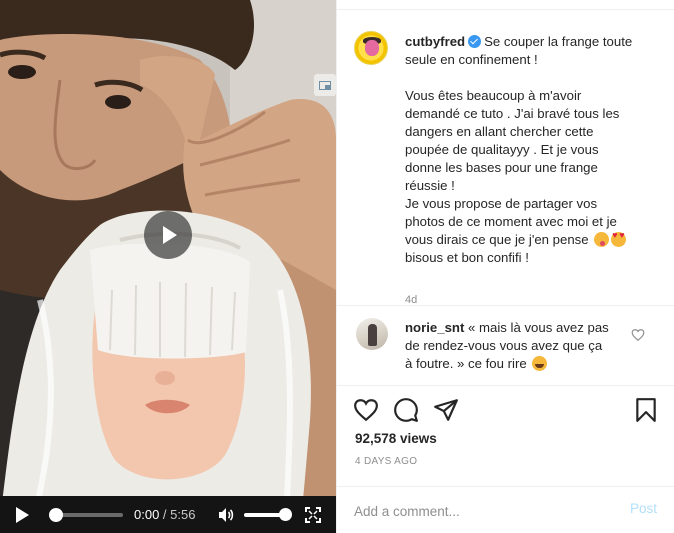  Describe the element at coordinates (56, 515) in the screenshot. I see `seek-handle` at that location.